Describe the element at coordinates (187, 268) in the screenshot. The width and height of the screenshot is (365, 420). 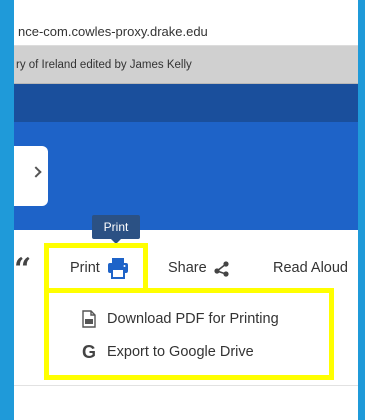
I see `share-label: Share` at that location.